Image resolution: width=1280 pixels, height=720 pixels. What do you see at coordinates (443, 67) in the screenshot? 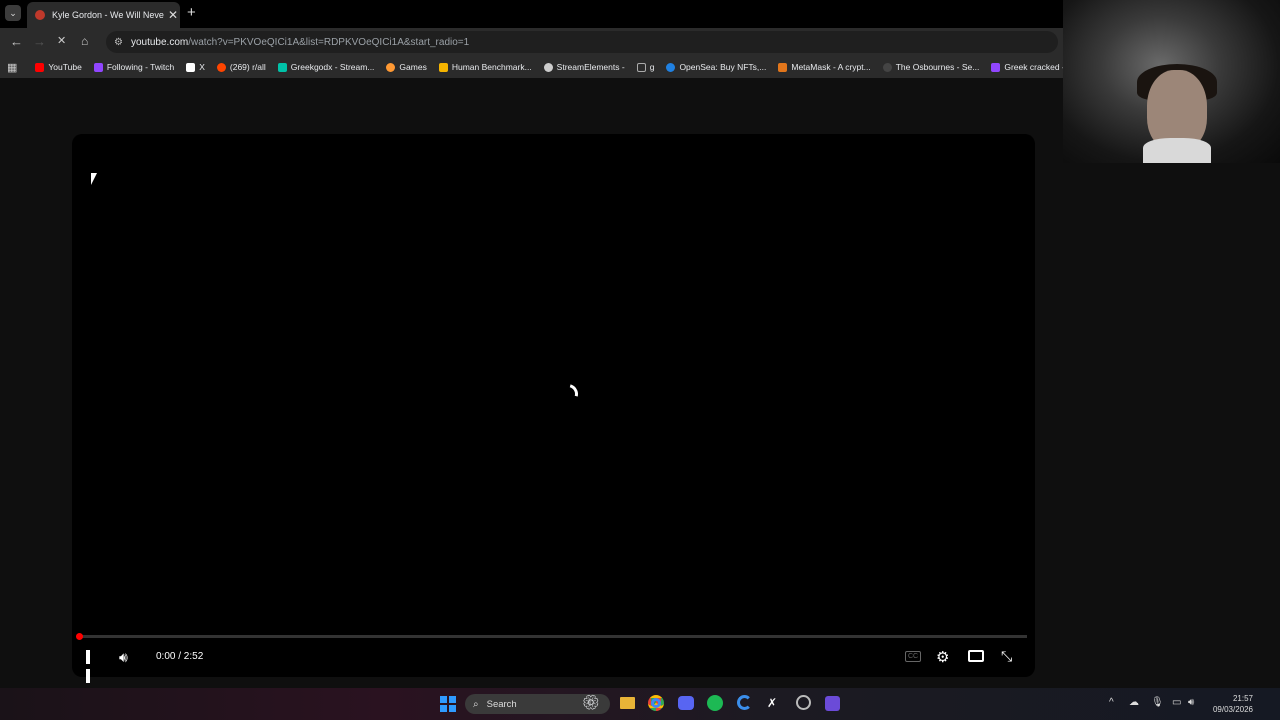
I see `benchmark-icon` at bounding box center [443, 67].